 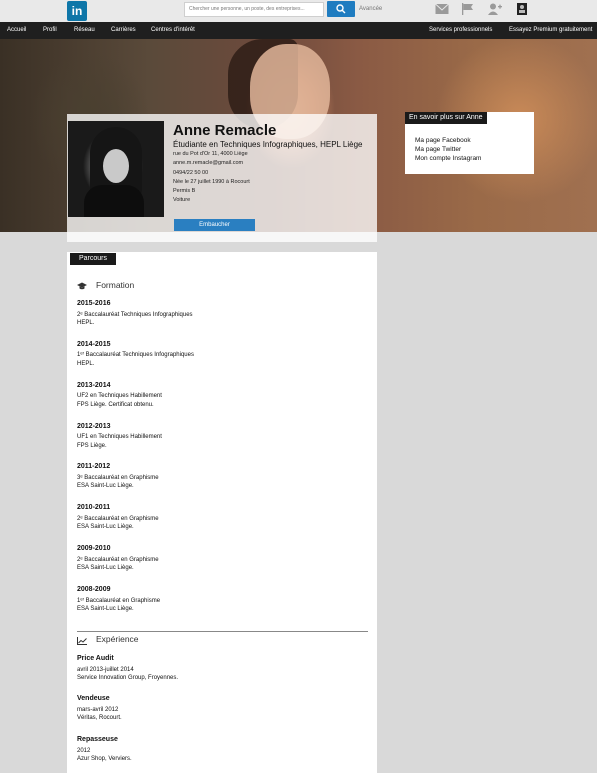 I want to click on experience-title: Repasseuse, so click(x=97, y=739).